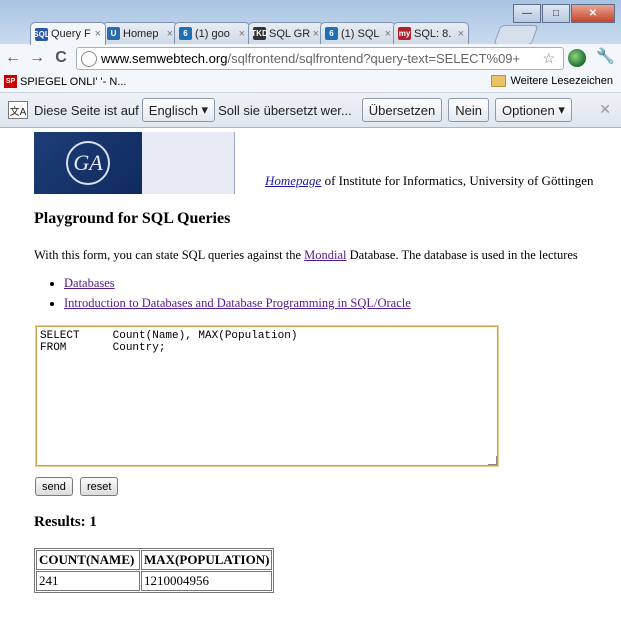 The image size is (621, 630). Describe the element at coordinates (88, 581) in the screenshot. I see `table-cell: 241` at that location.